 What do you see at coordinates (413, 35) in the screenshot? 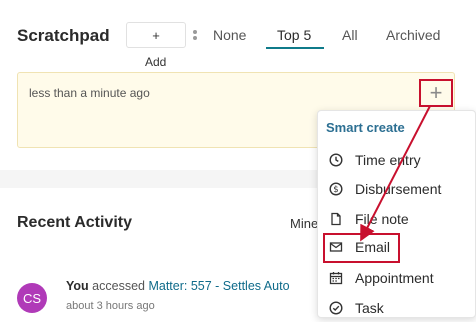
I see `tab-archived: Archived` at bounding box center [413, 35].